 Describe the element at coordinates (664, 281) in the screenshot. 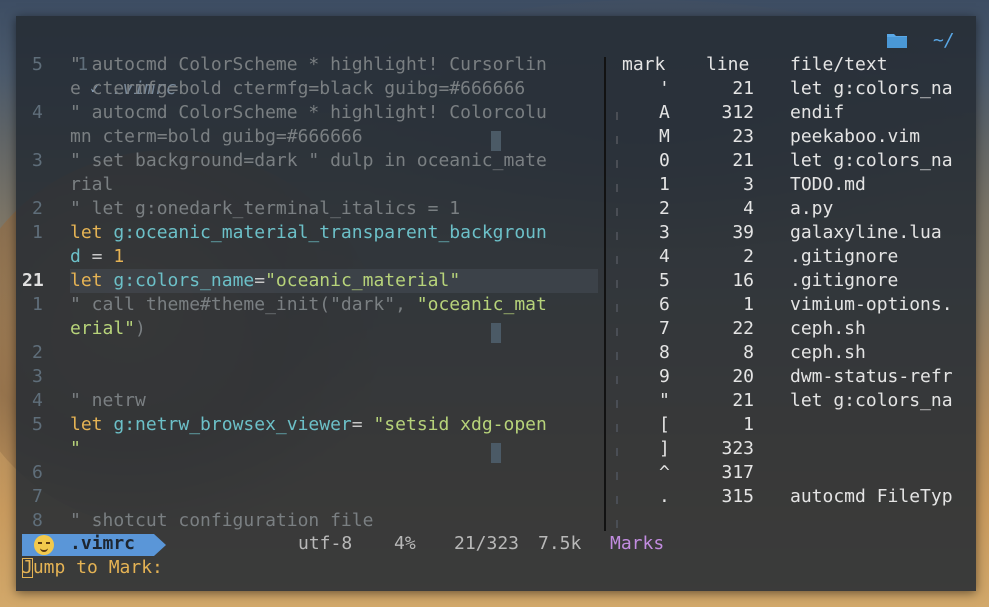

I see `mark-key: 5` at that location.